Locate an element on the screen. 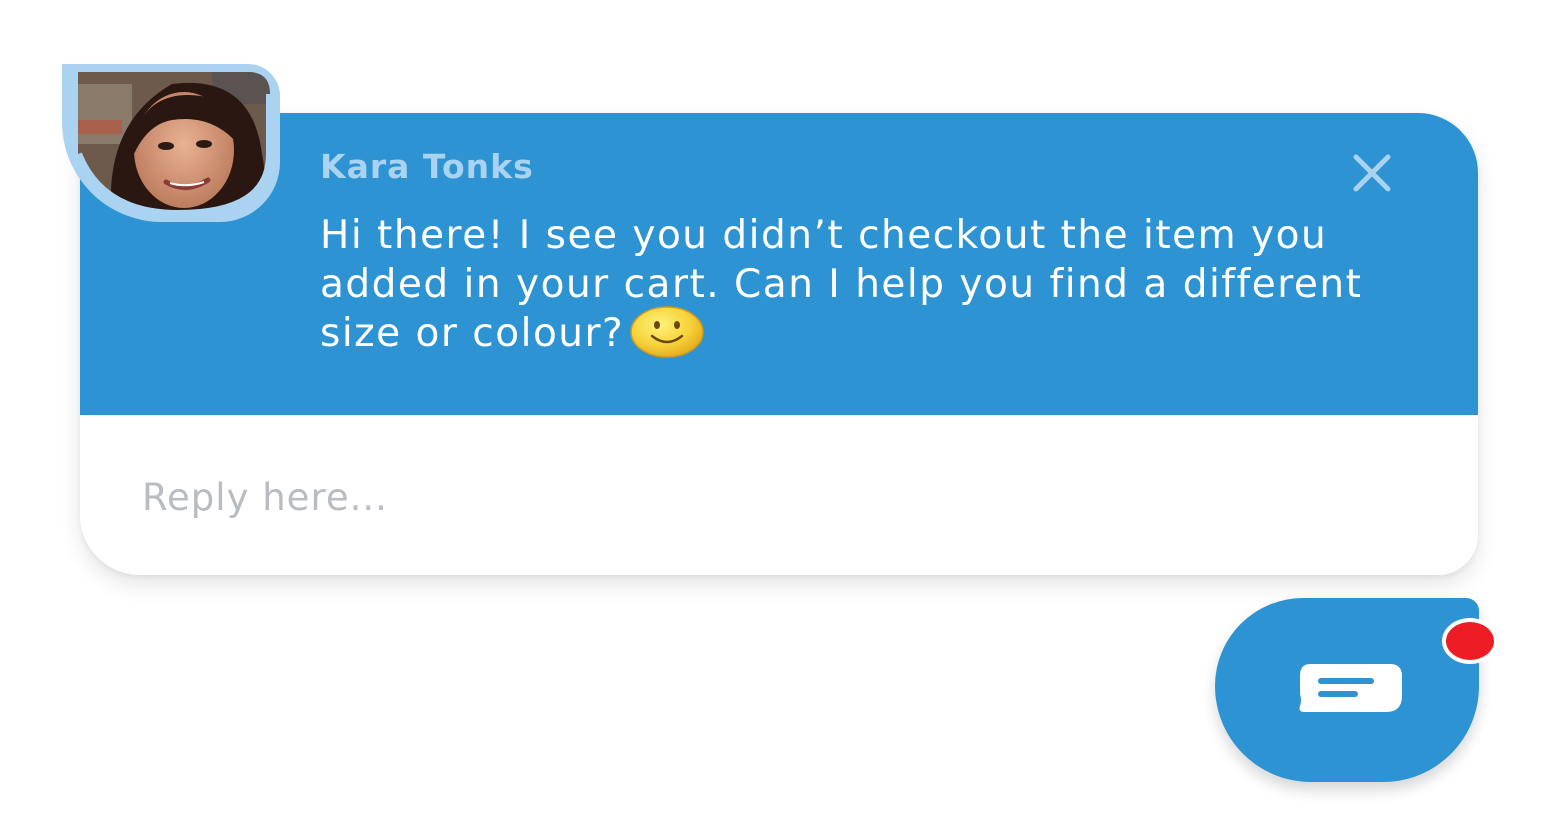 Image resolution: width=1562 pixels, height=826 pixels. smiley-emoji-icon is located at coordinates (667, 331).